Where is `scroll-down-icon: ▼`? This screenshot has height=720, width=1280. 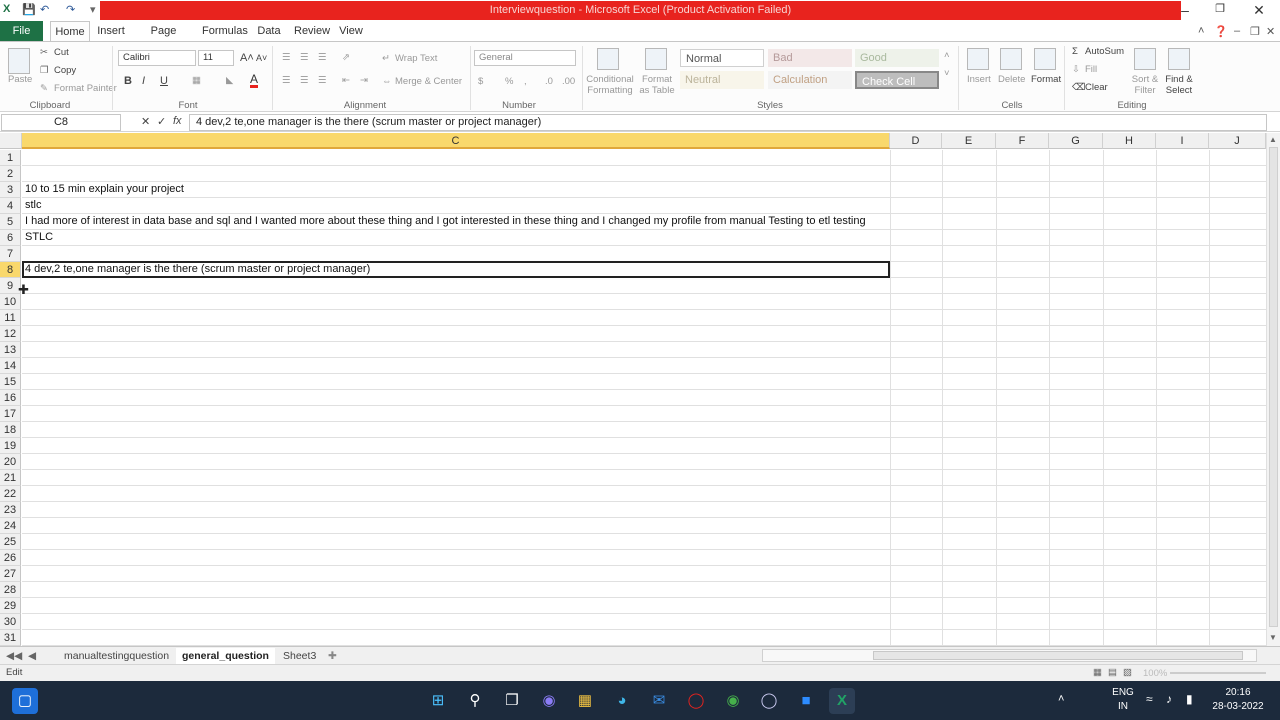 scroll-down-icon: ▼ is located at coordinates (1273, 637).